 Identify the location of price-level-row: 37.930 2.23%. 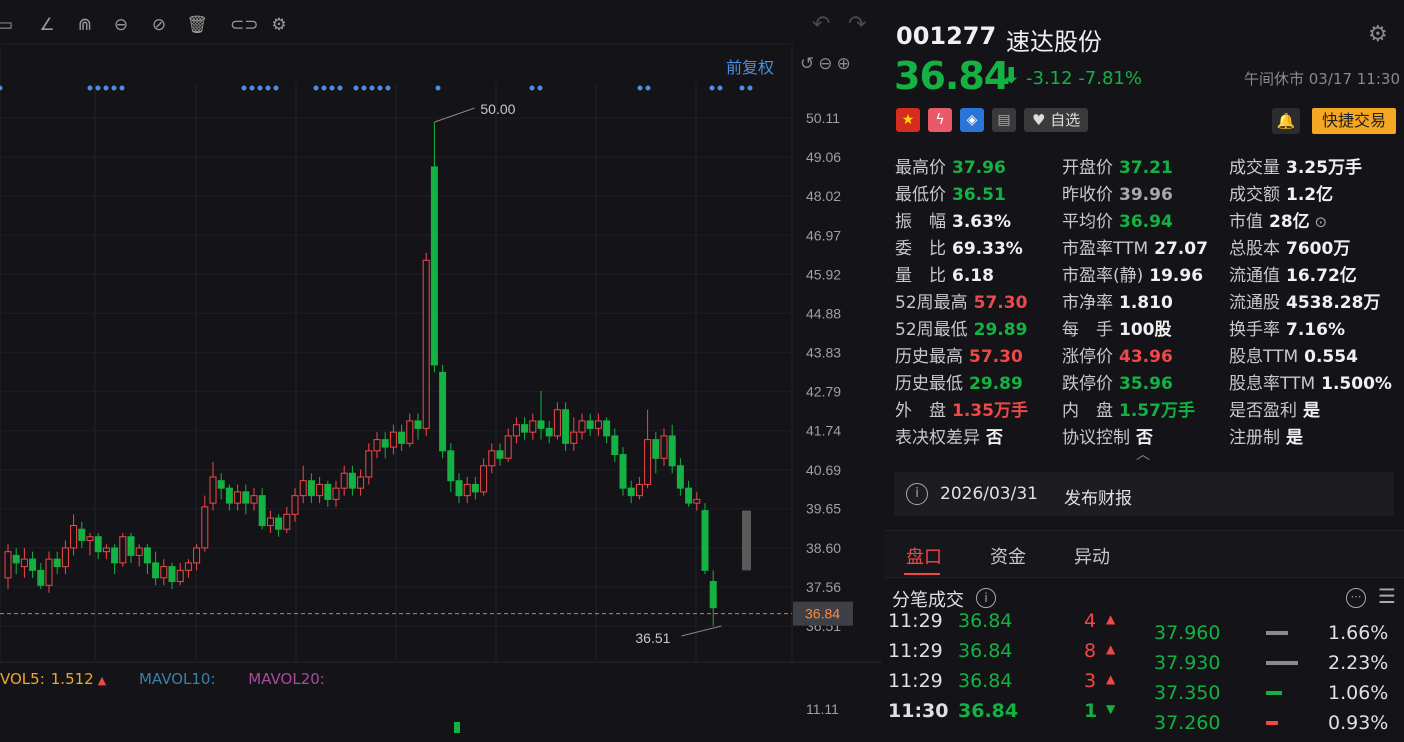
(1274, 667).